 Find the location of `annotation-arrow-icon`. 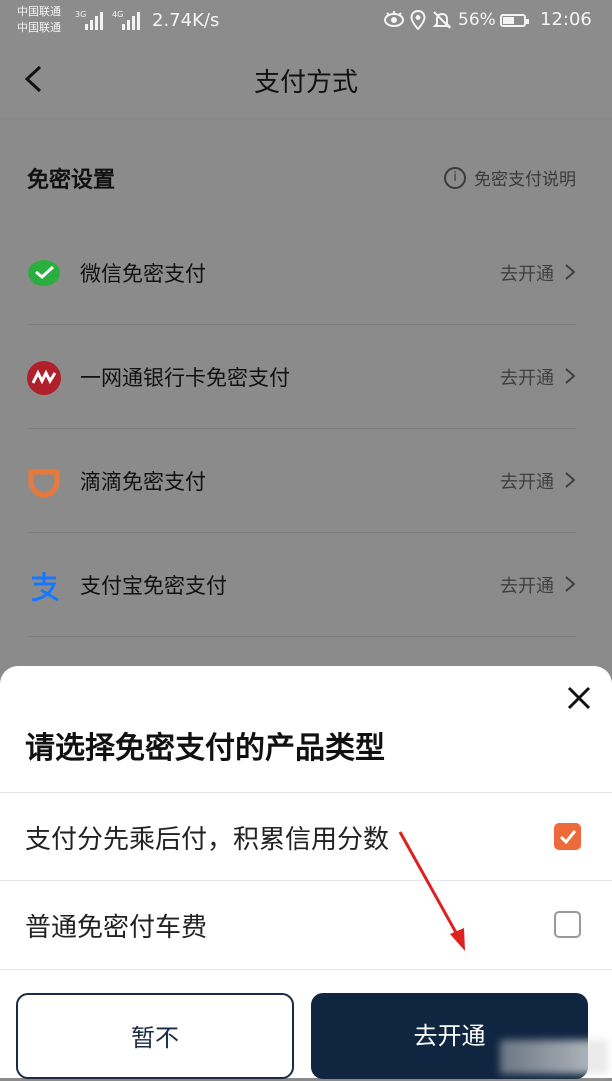

annotation-arrow-icon is located at coordinates (431, 891).